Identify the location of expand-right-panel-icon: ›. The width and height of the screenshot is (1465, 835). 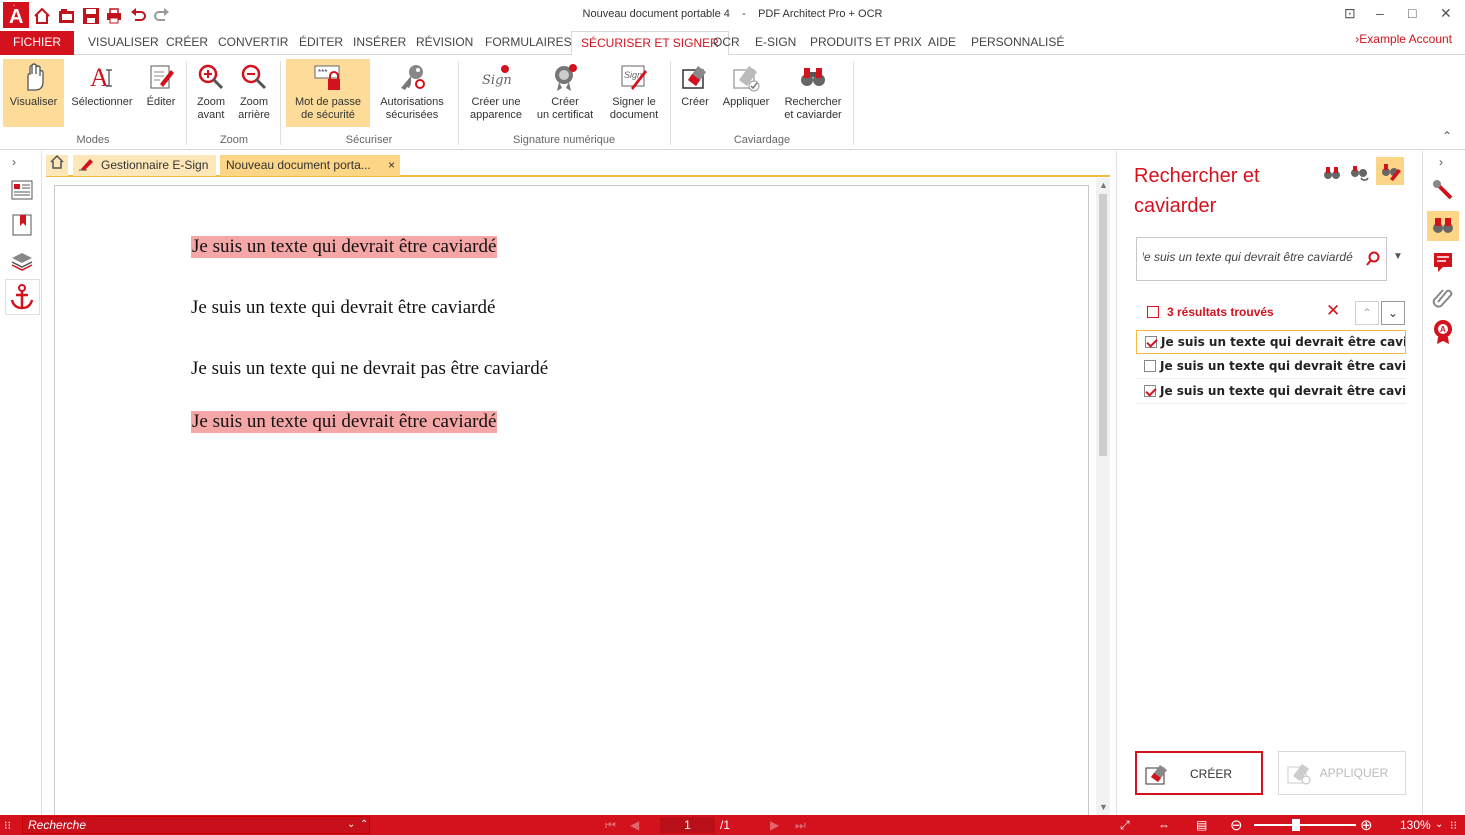
(1441, 162).